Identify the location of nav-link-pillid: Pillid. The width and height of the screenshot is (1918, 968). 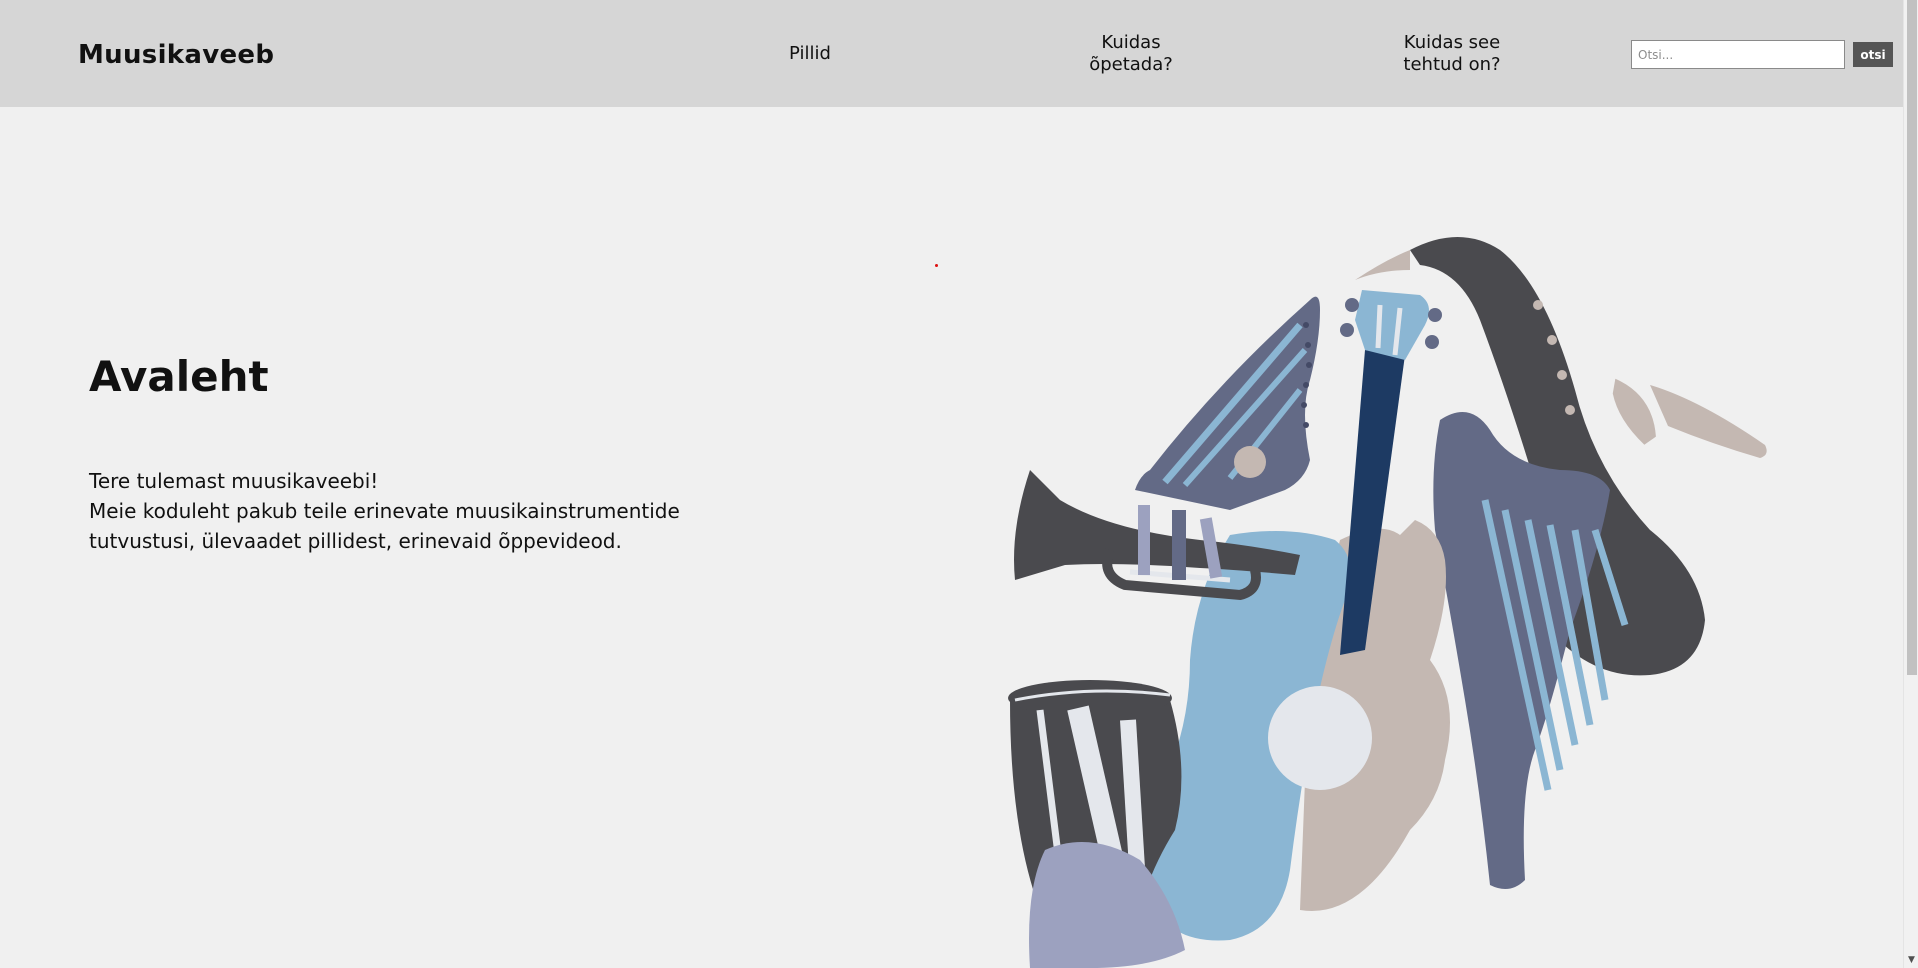
(810, 54).